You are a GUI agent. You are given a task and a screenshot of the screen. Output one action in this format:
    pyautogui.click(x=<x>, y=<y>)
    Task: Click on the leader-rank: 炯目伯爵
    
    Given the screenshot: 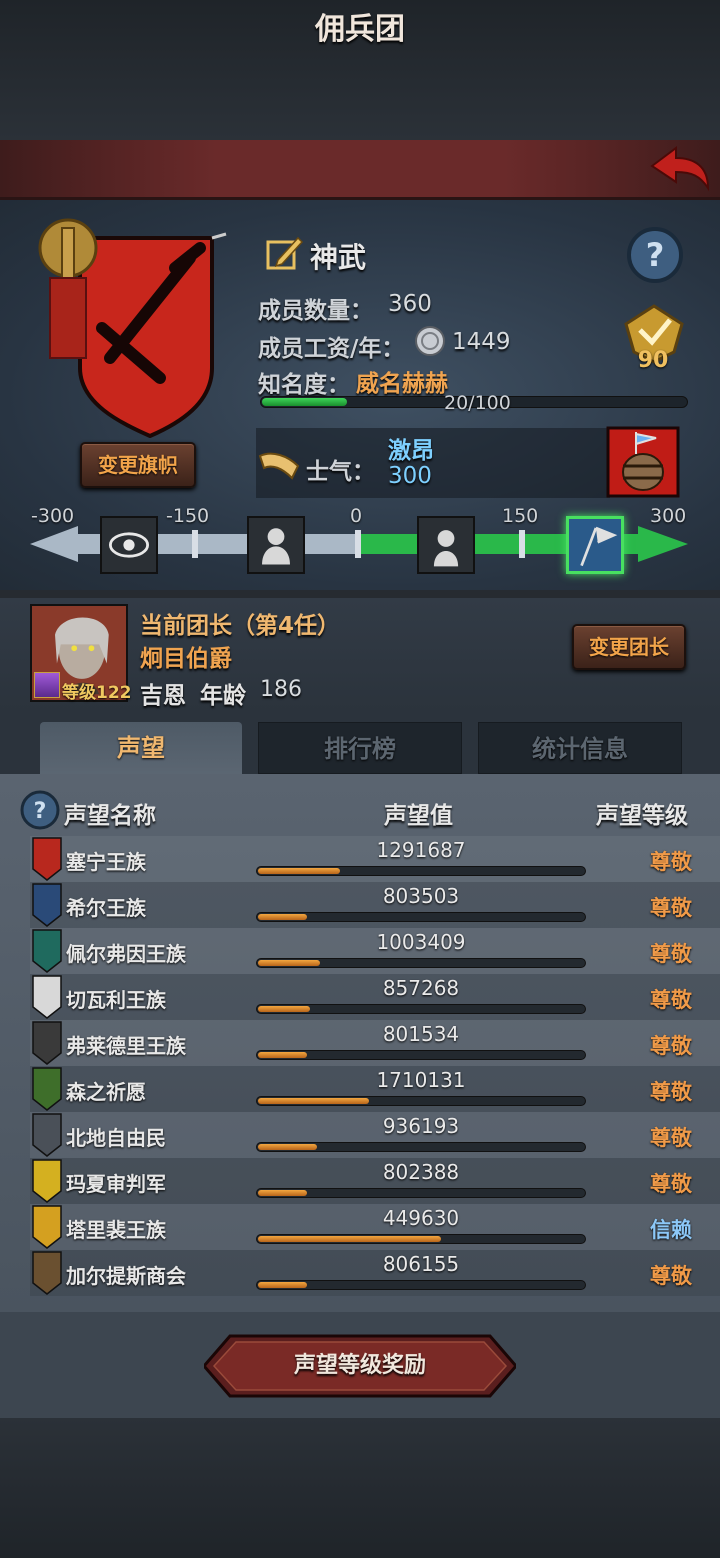 What is the action you would take?
    pyautogui.click(x=186, y=659)
    